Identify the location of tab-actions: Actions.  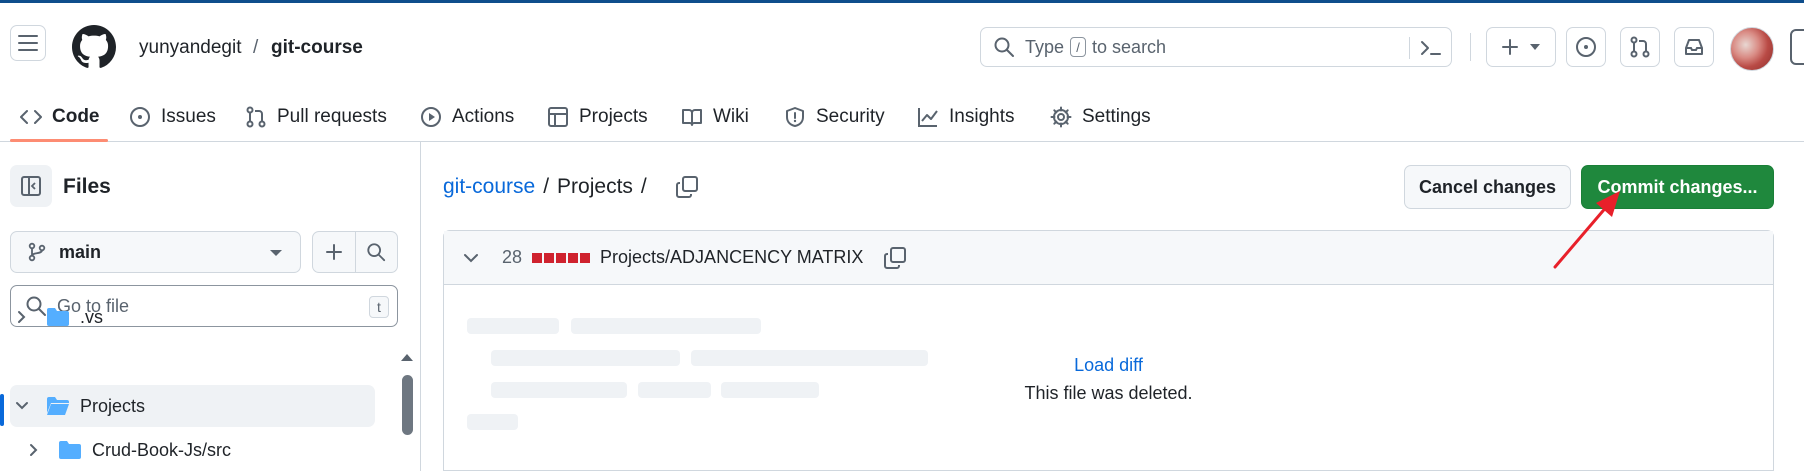
(467, 117).